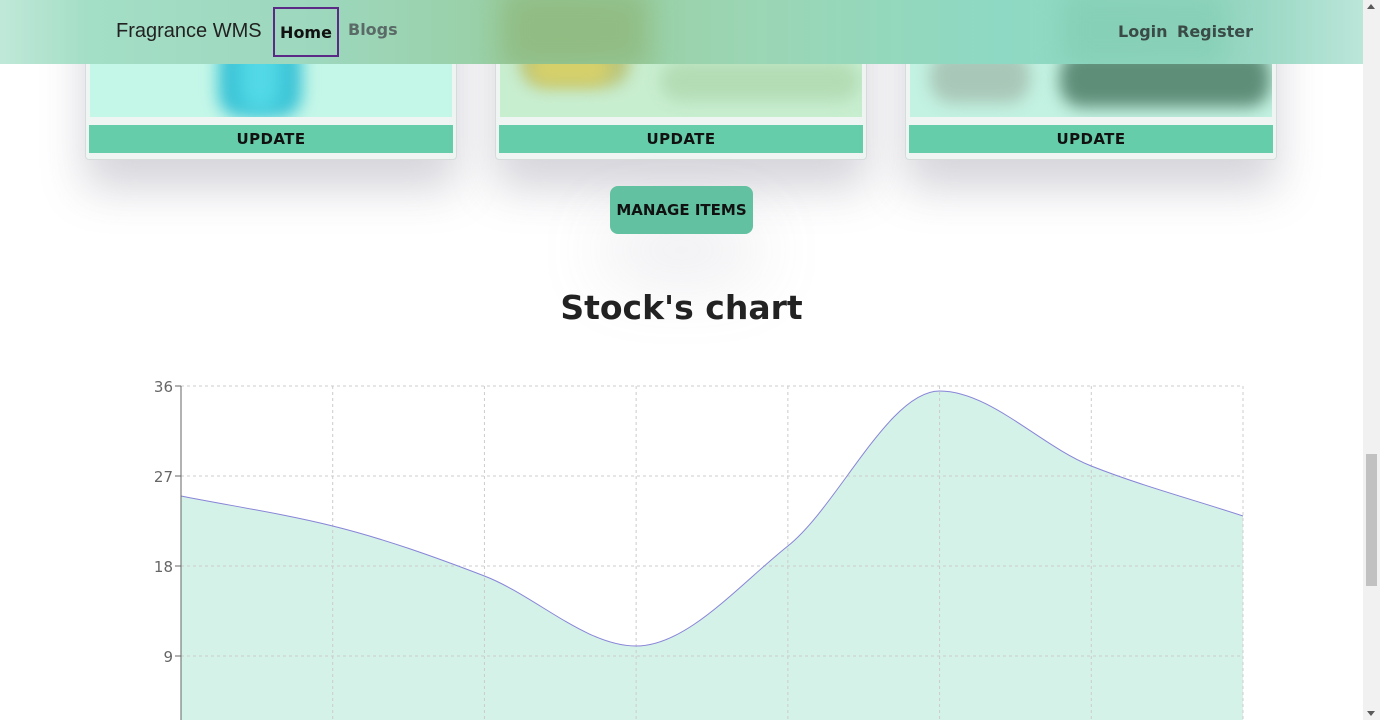 The image size is (1380, 720). What do you see at coordinates (1143, 31) in the screenshot?
I see `nav-login-link: Login` at bounding box center [1143, 31].